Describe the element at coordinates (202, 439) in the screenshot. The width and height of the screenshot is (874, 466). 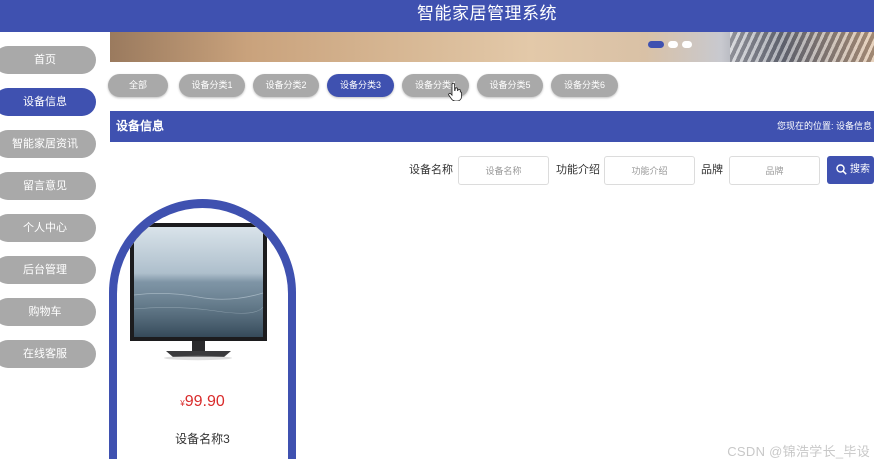
I see `product-name: 设备名称3` at that location.